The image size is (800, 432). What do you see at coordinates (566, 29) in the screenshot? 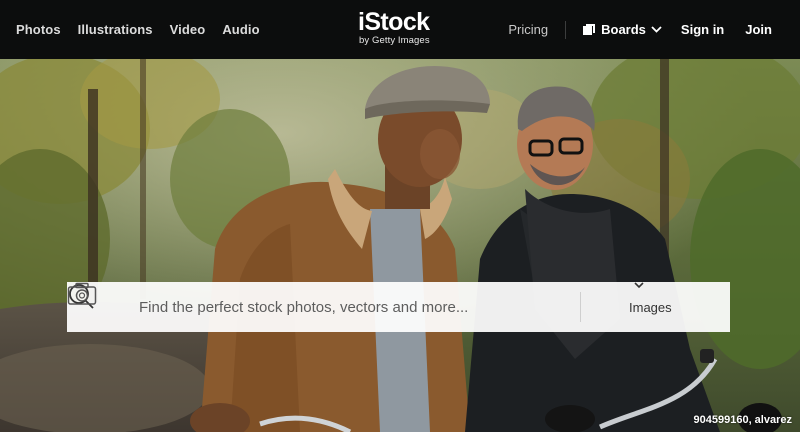
I see `nav-divider` at bounding box center [566, 29].